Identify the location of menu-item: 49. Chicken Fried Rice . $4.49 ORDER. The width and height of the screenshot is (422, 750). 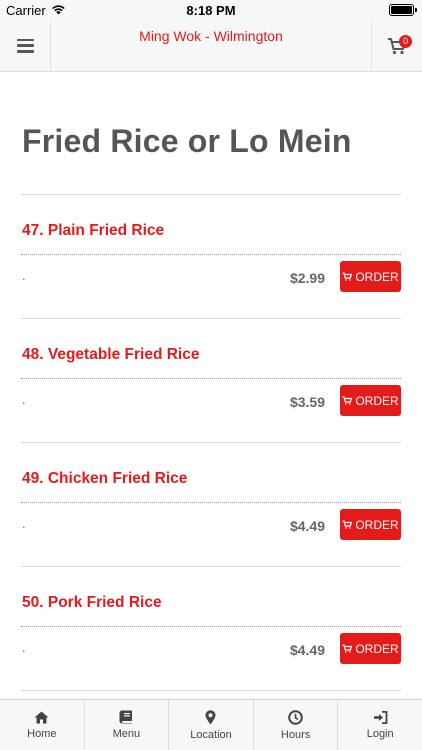
(211, 505).